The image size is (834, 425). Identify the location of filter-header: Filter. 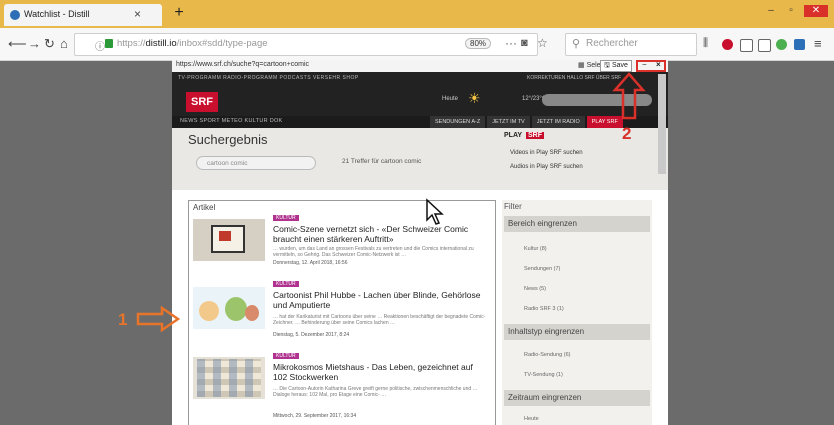
(513, 206).